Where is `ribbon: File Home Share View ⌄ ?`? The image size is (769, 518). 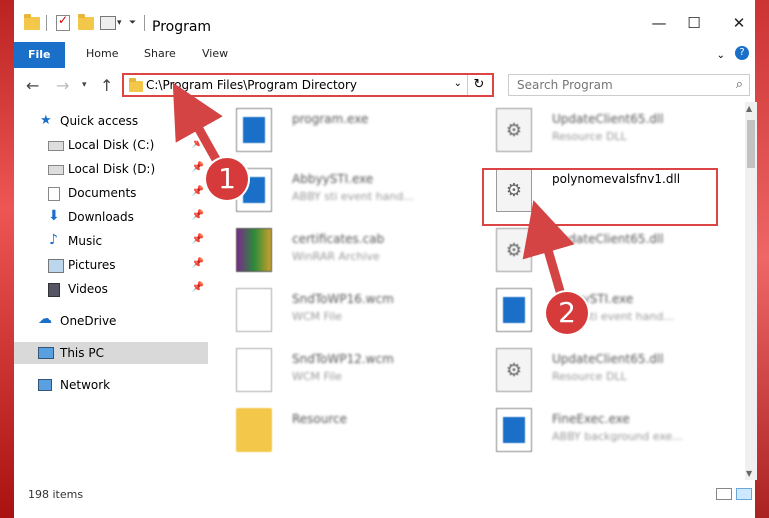
ribbon: File Home Share View ⌄ ? is located at coordinates (384, 54).